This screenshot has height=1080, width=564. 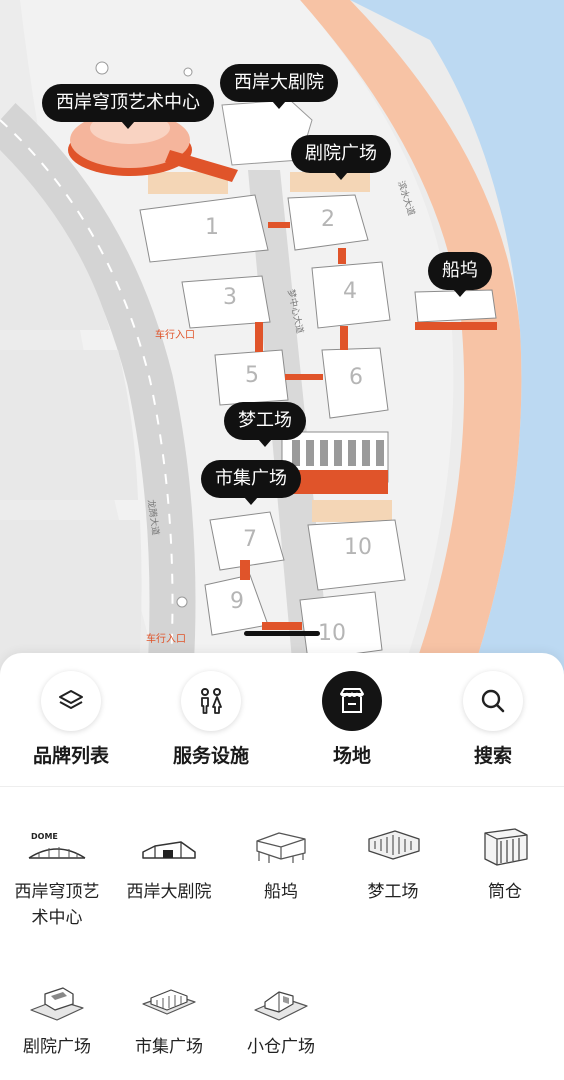 What do you see at coordinates (57, 892) in the screenshot?
I see `venue-label-line: 西岸穹顶艺` at bounding box center [57, 892].